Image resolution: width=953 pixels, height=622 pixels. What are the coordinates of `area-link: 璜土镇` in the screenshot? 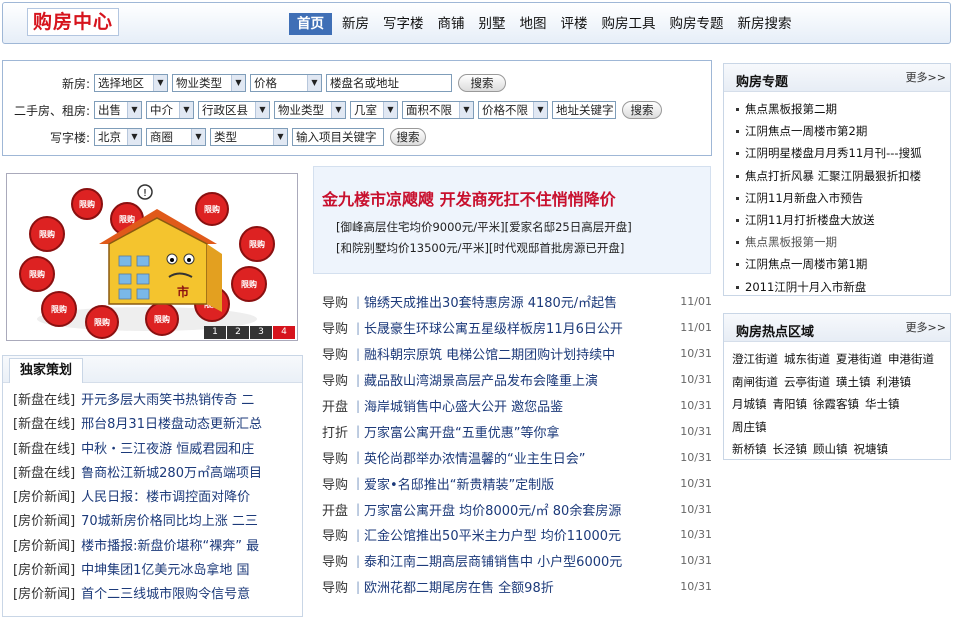 It's located at (853, 382).